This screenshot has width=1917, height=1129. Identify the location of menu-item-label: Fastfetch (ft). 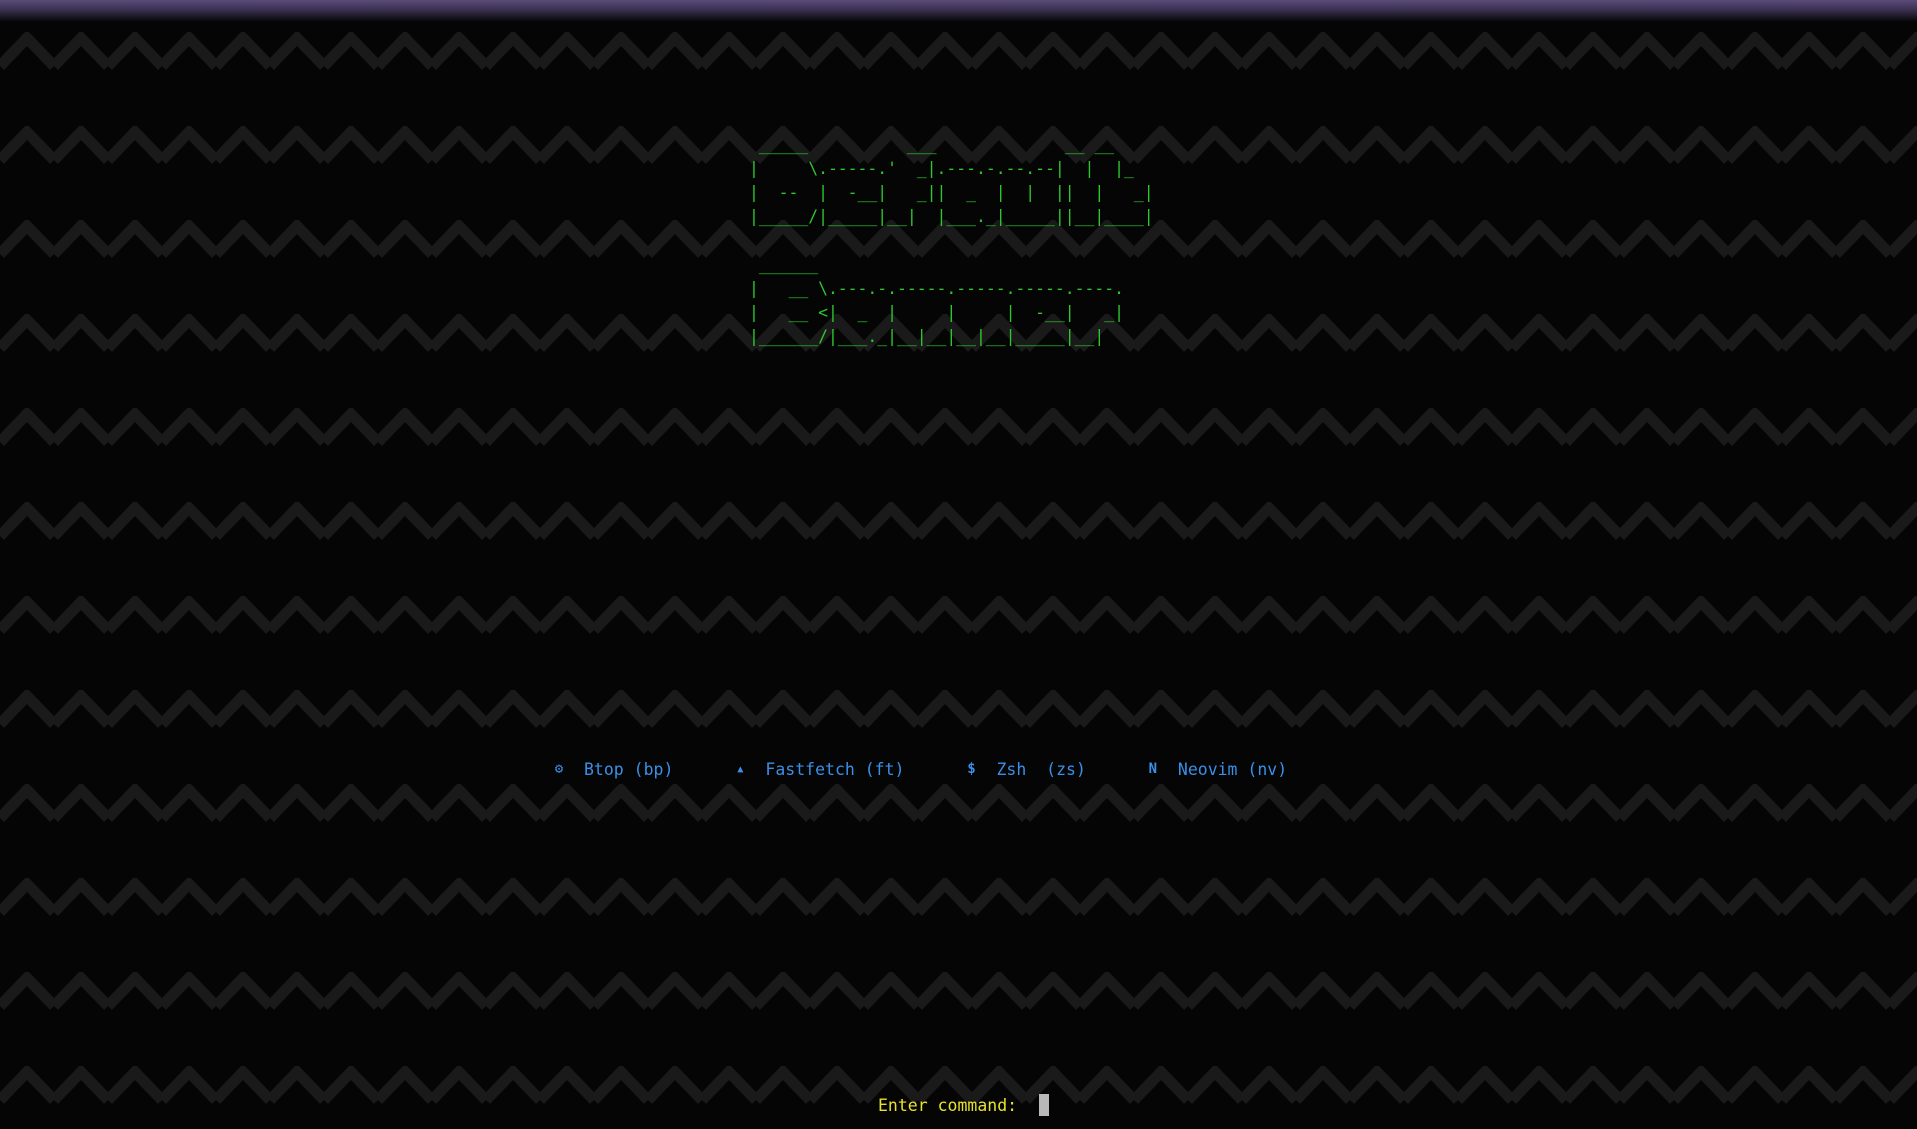
(835, 769).